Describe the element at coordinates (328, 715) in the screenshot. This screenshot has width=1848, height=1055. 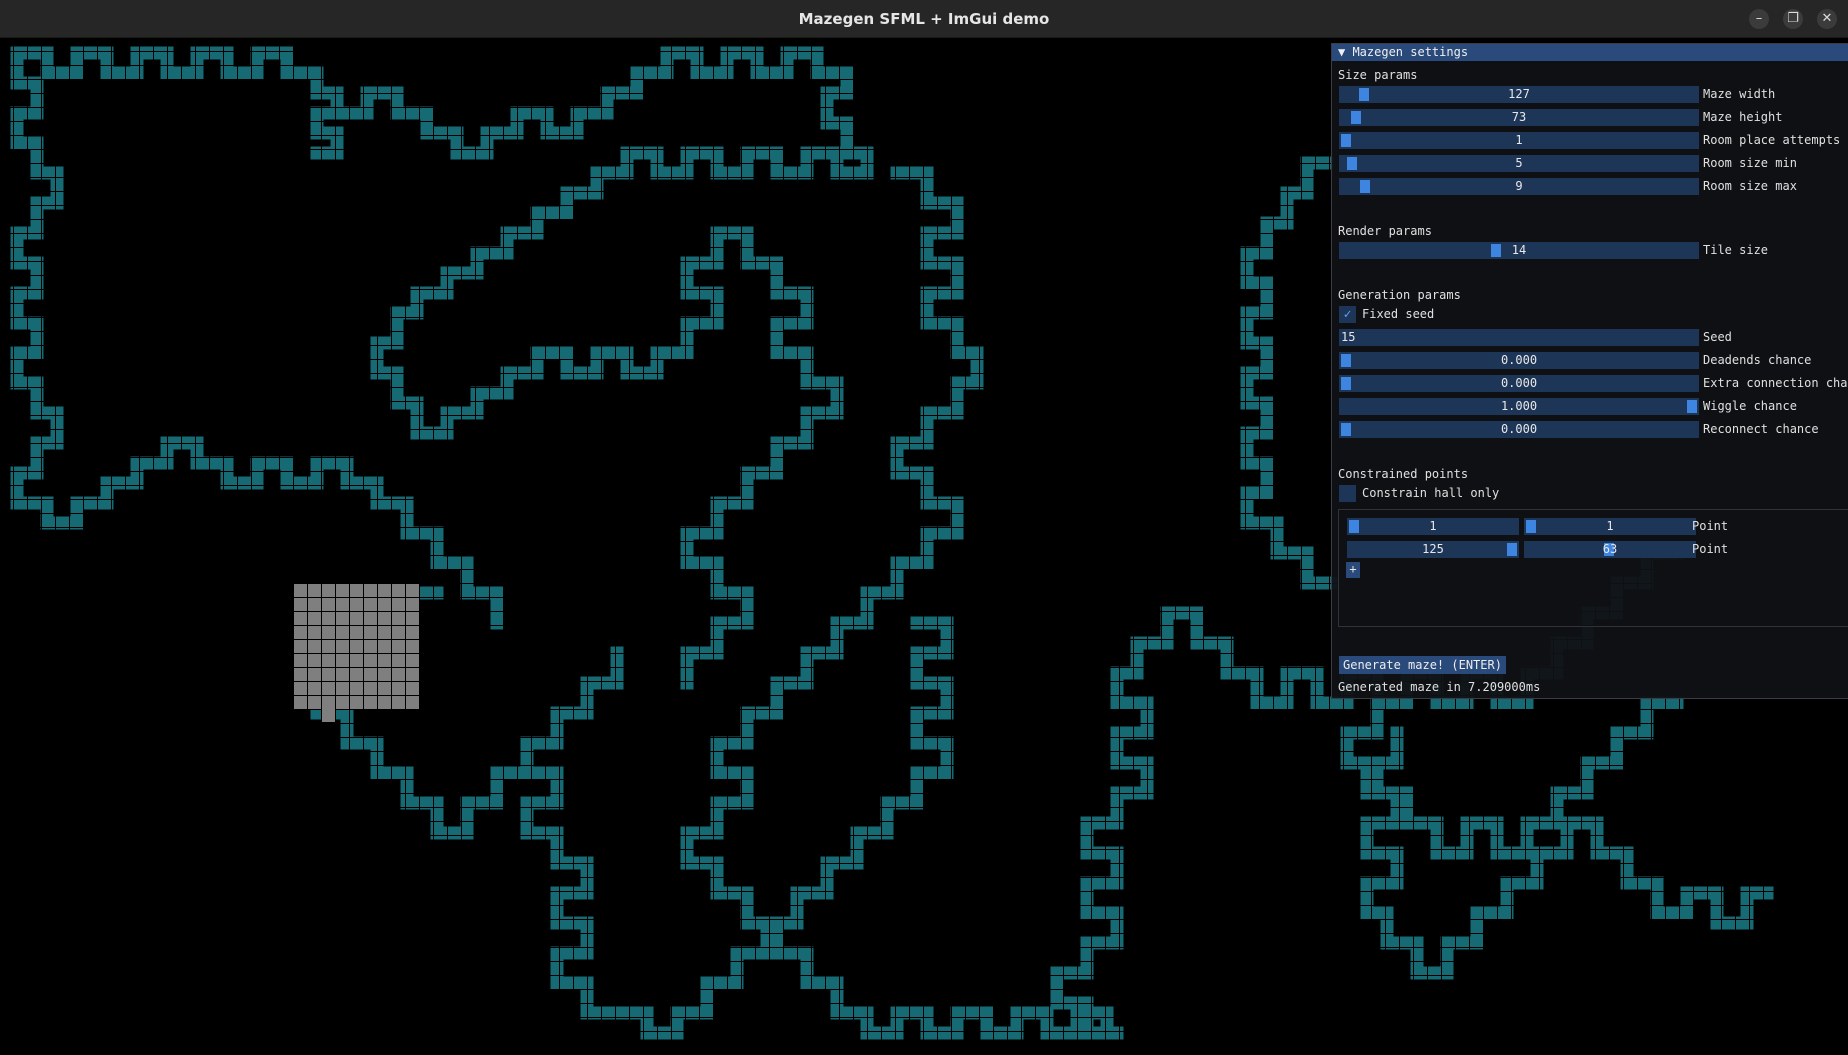
I see `maze-room-door` at that location.